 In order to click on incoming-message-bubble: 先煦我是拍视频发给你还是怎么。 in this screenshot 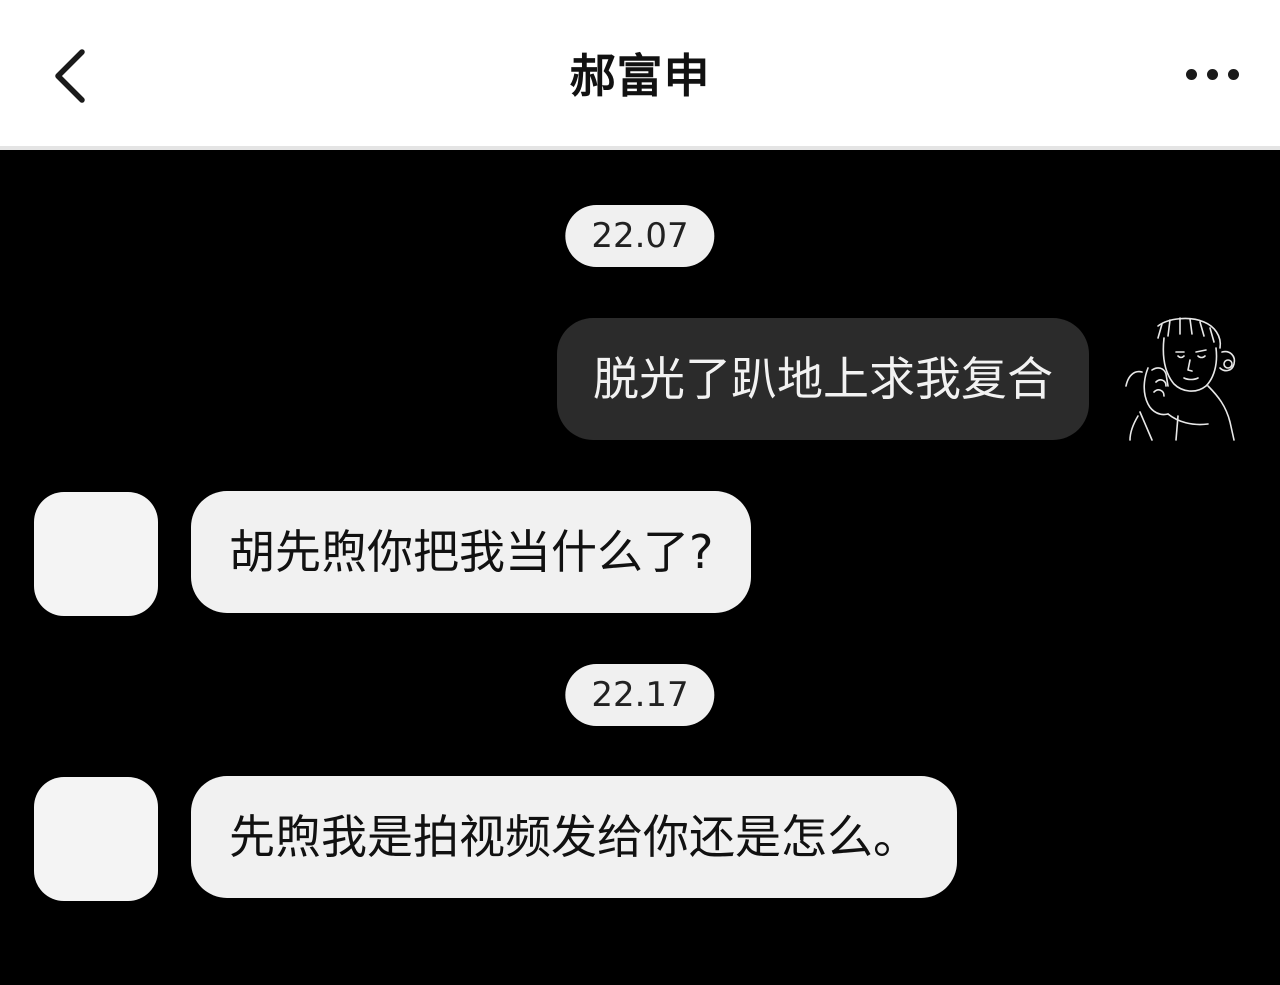, I will do `click(574, 837)`.